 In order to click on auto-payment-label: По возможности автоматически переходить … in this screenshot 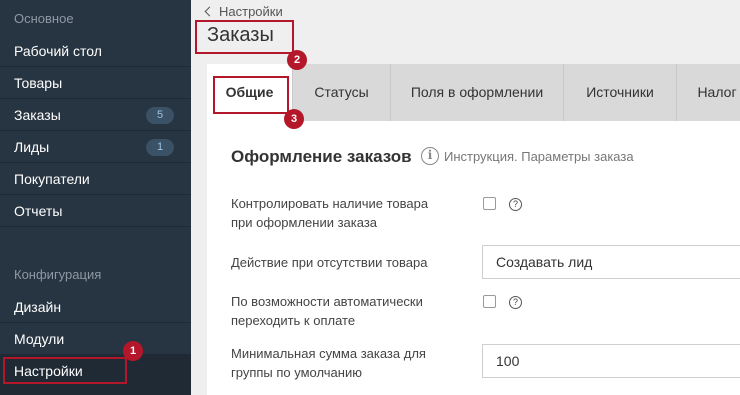, I will do `click(346, 311)`.